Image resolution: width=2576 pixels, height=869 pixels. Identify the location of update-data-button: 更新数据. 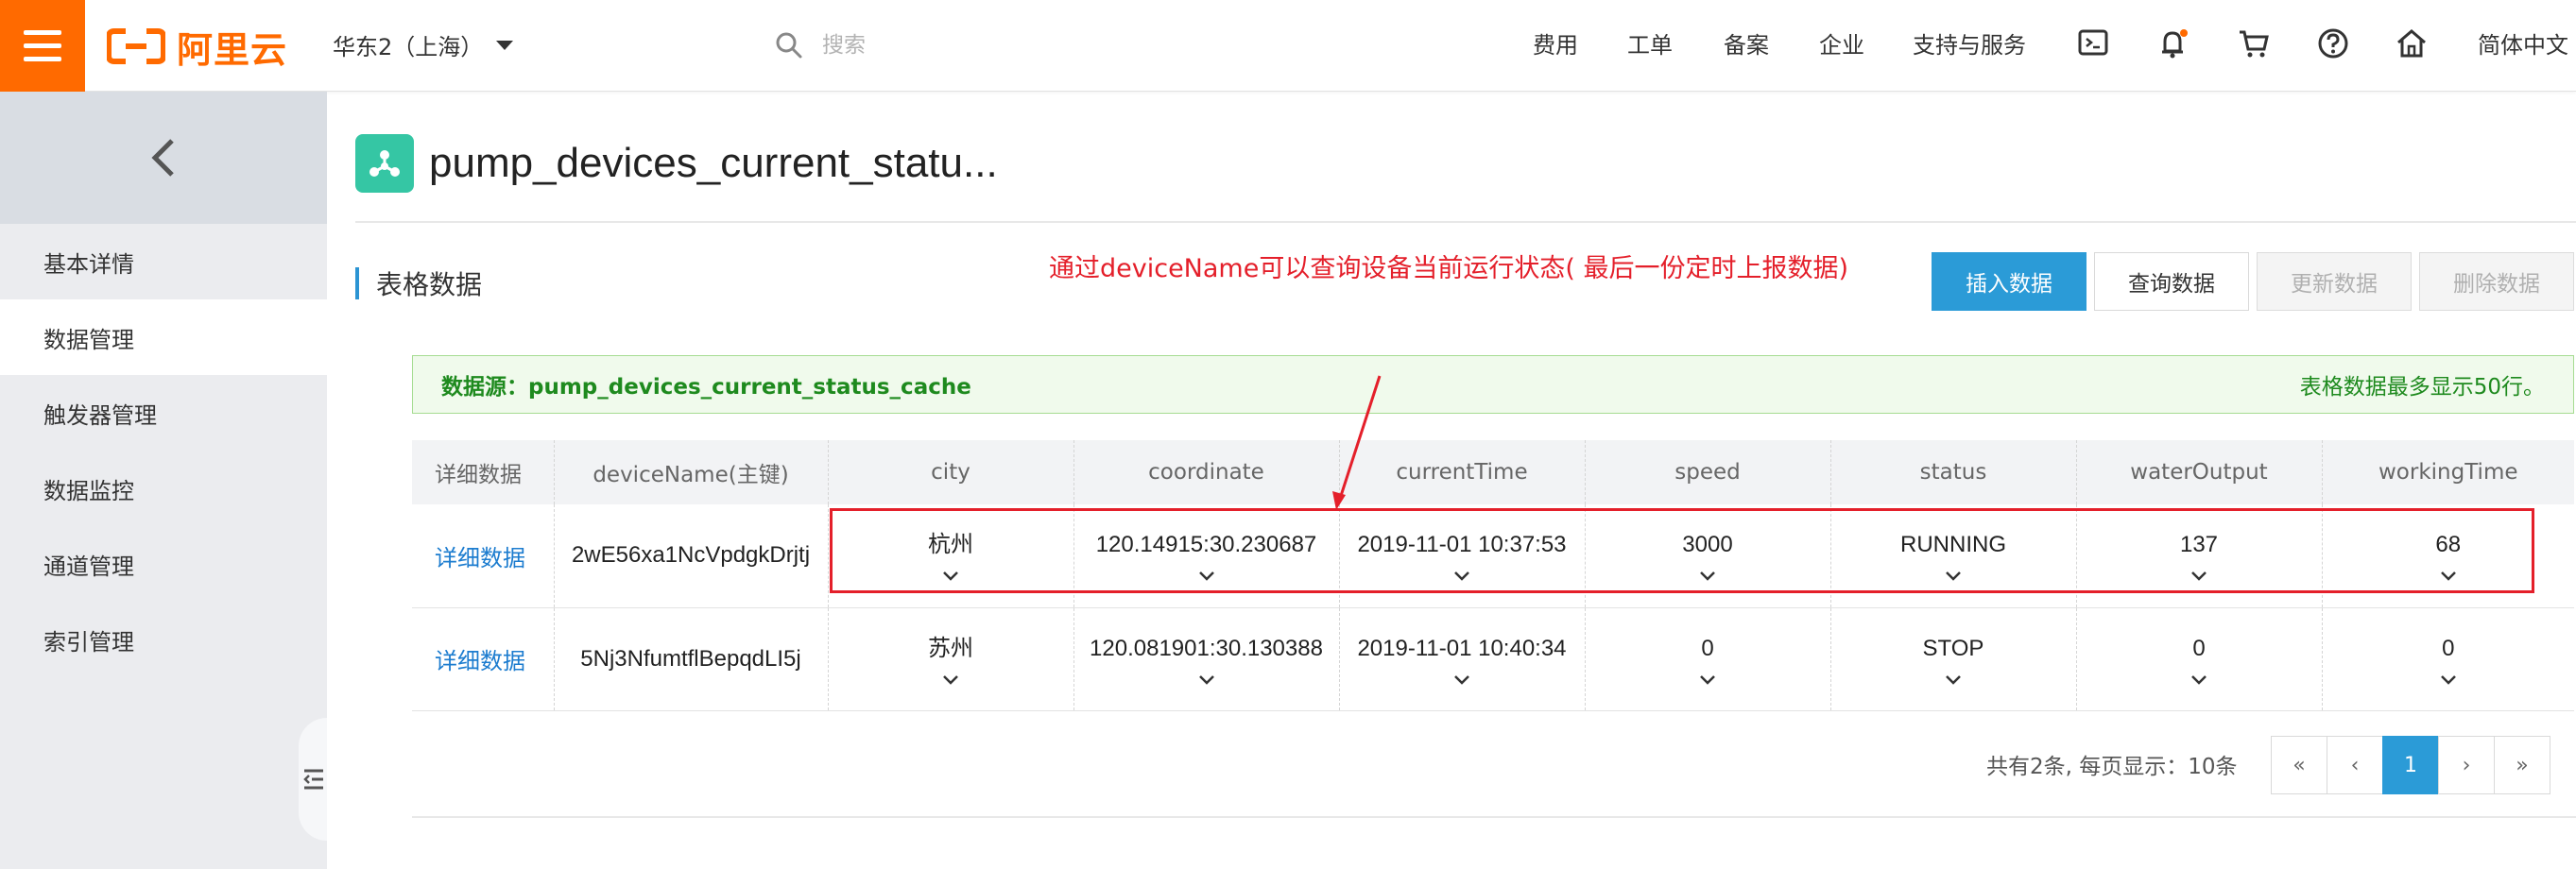
(2334, 282).